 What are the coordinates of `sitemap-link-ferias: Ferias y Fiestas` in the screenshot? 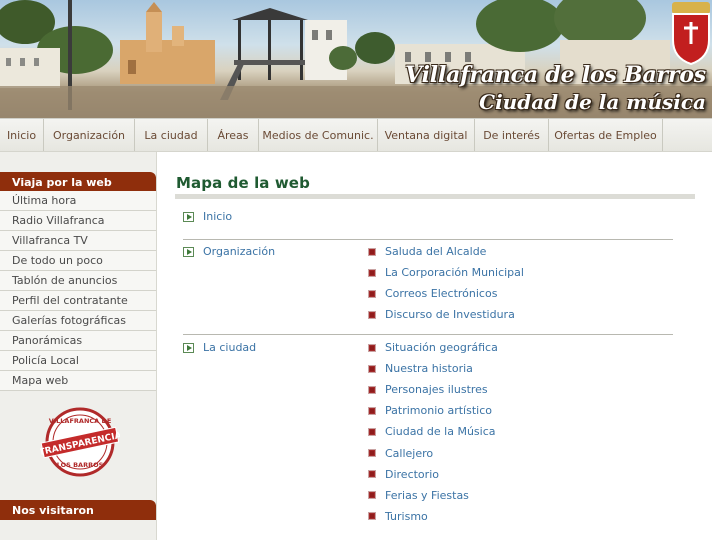 It's located at (433, 495).